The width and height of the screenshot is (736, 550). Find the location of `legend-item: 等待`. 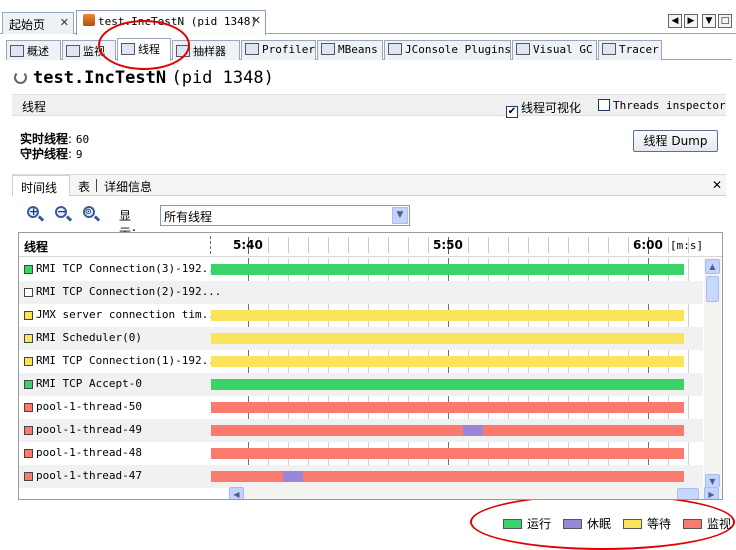

legend-item: 等待 is located at coordinates (647, 523).